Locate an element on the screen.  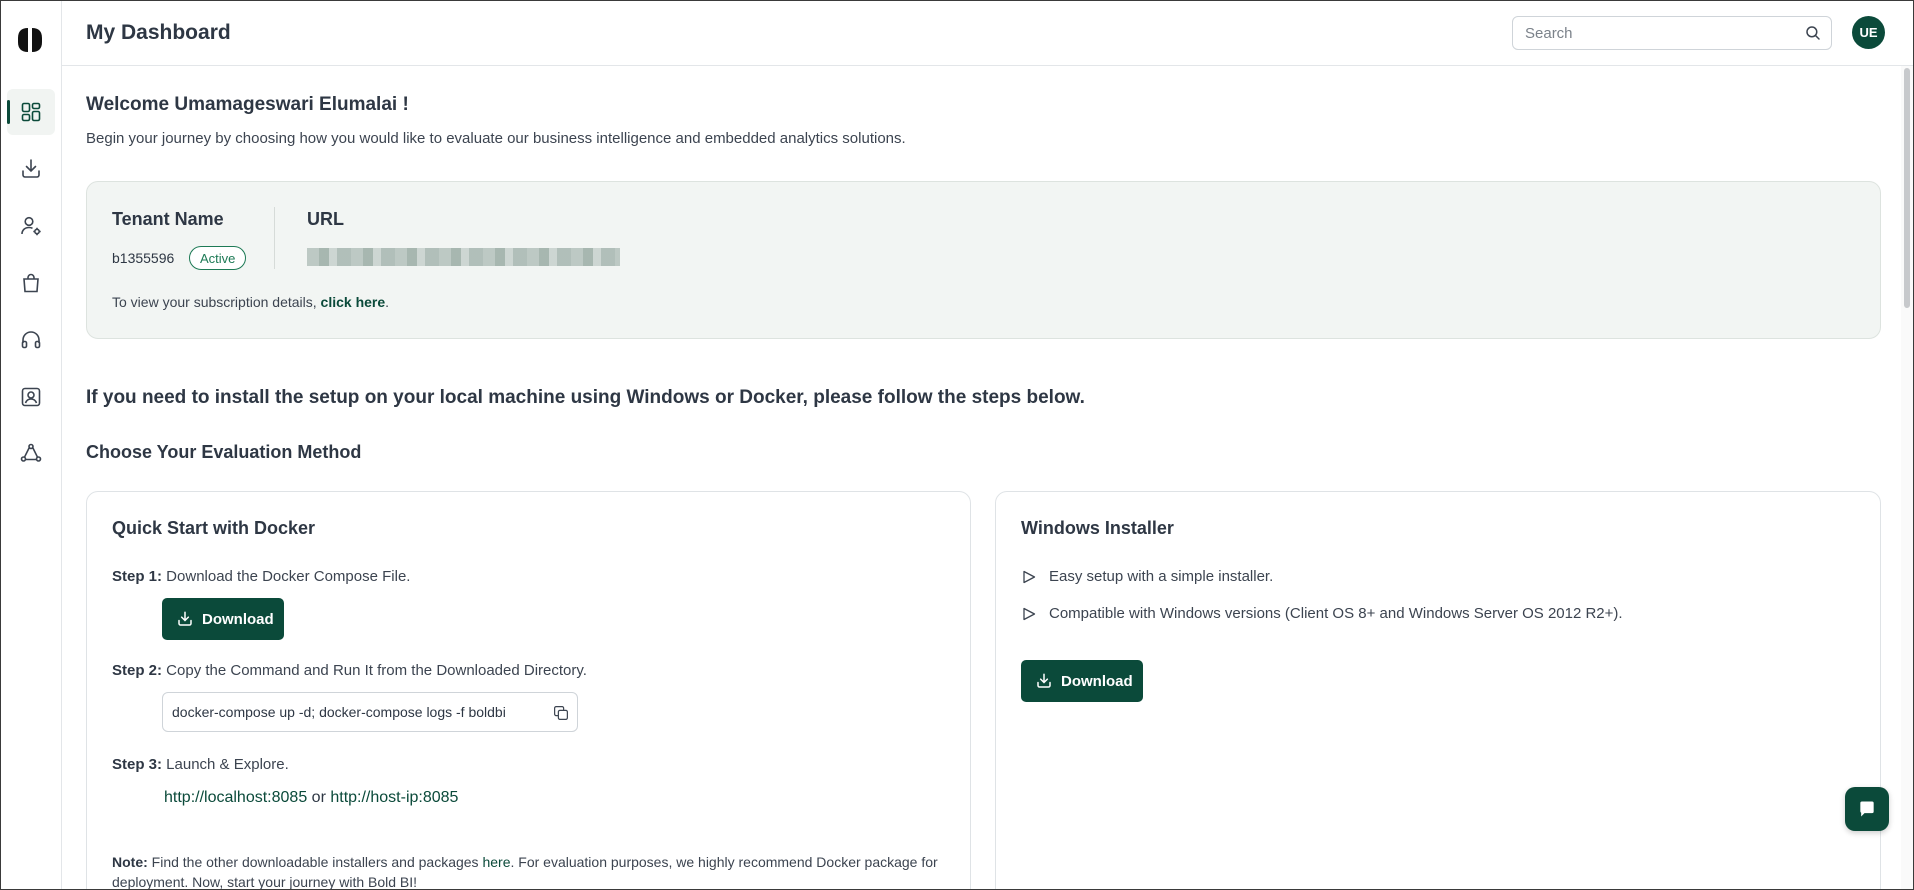
search-input is located at coordinates (1654, 33).